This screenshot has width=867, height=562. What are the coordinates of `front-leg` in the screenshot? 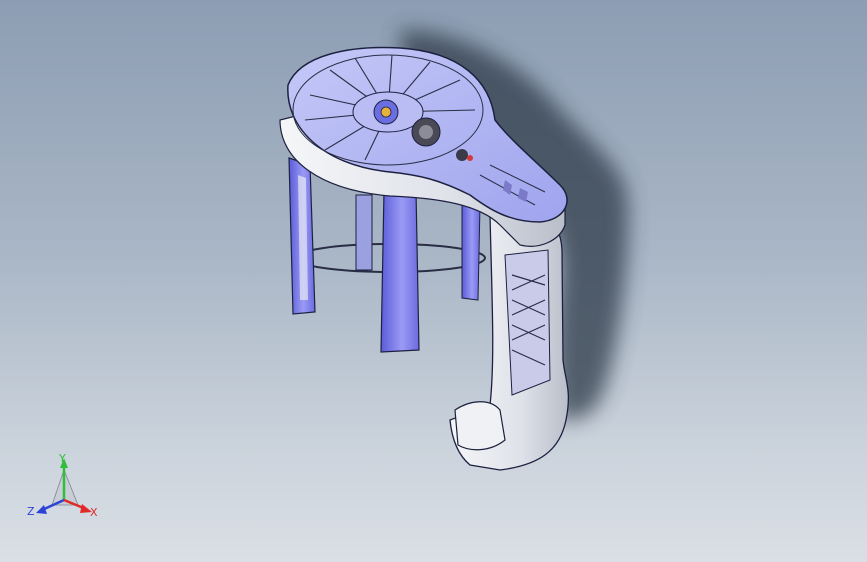 It's located at (400, 271).